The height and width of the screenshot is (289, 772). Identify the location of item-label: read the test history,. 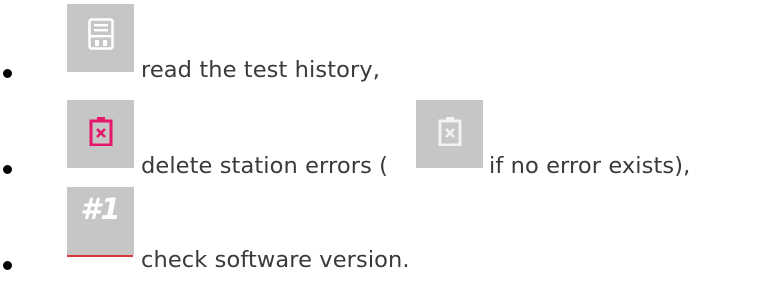
(260, 70).